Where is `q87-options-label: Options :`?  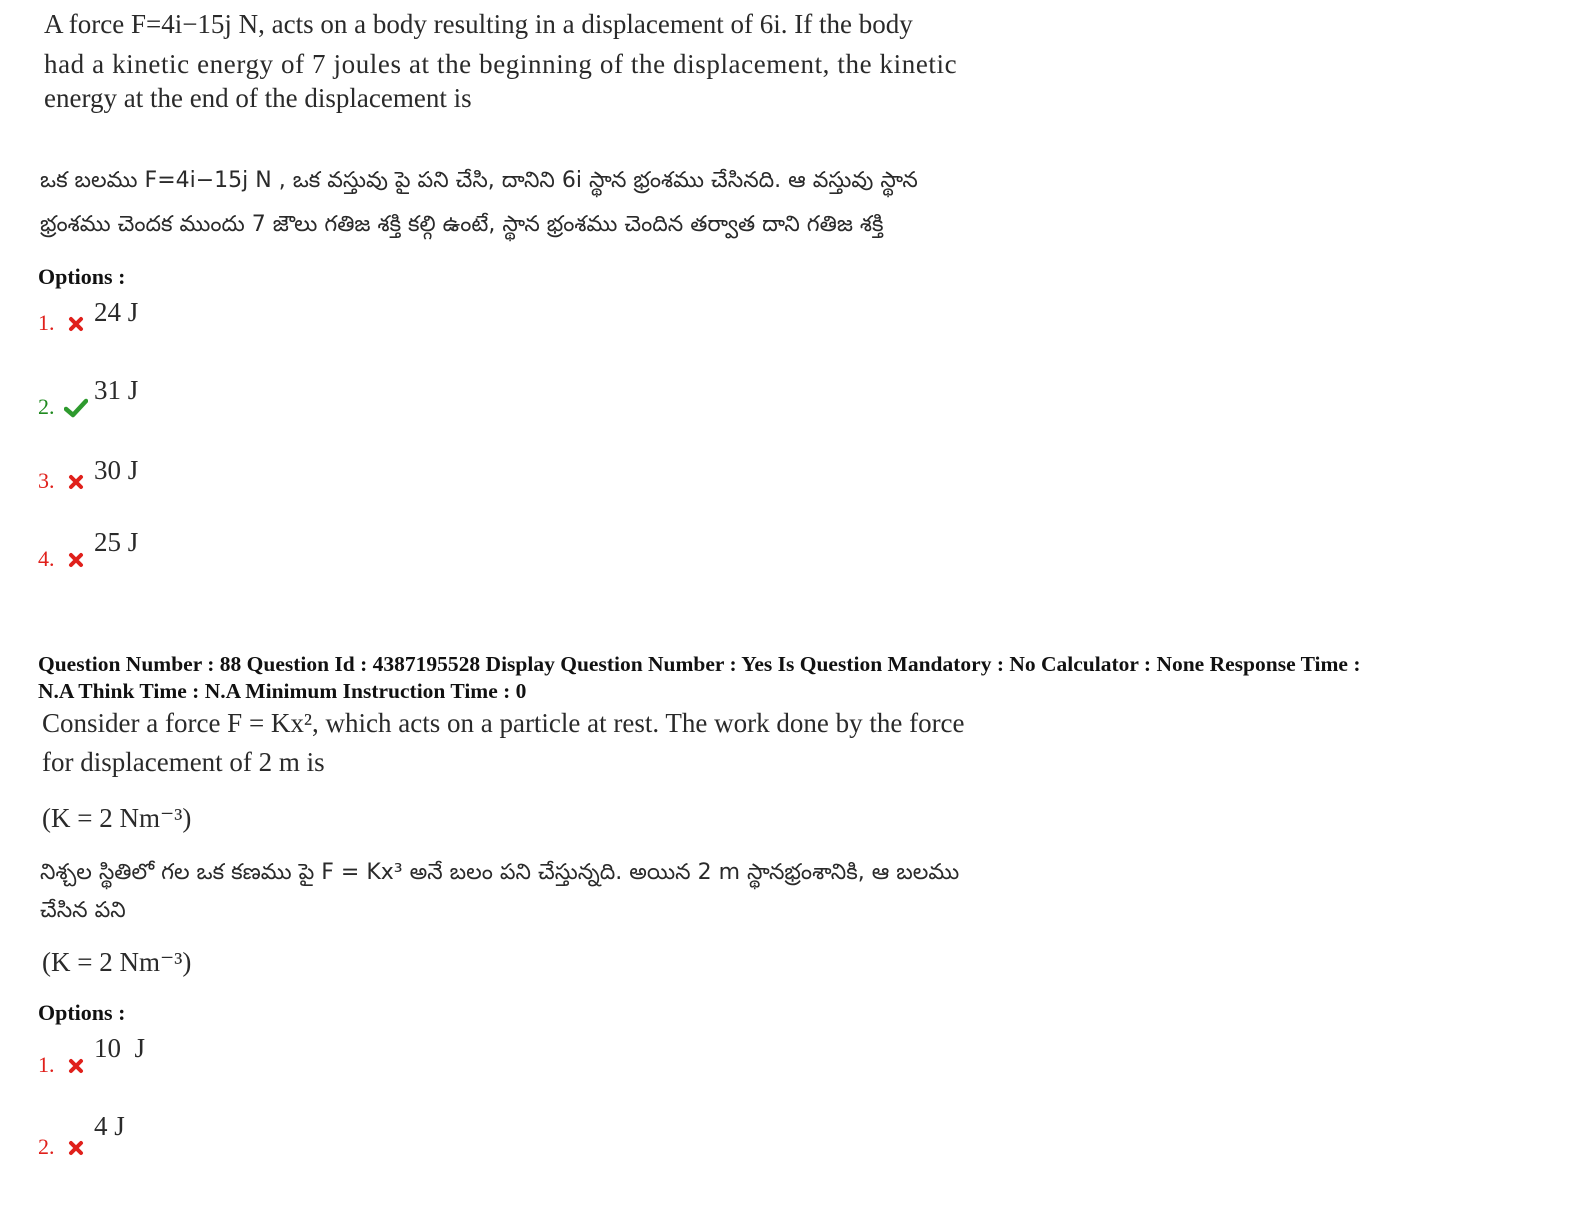
q87-options-label: Options : is located at coordinates (82, 276).